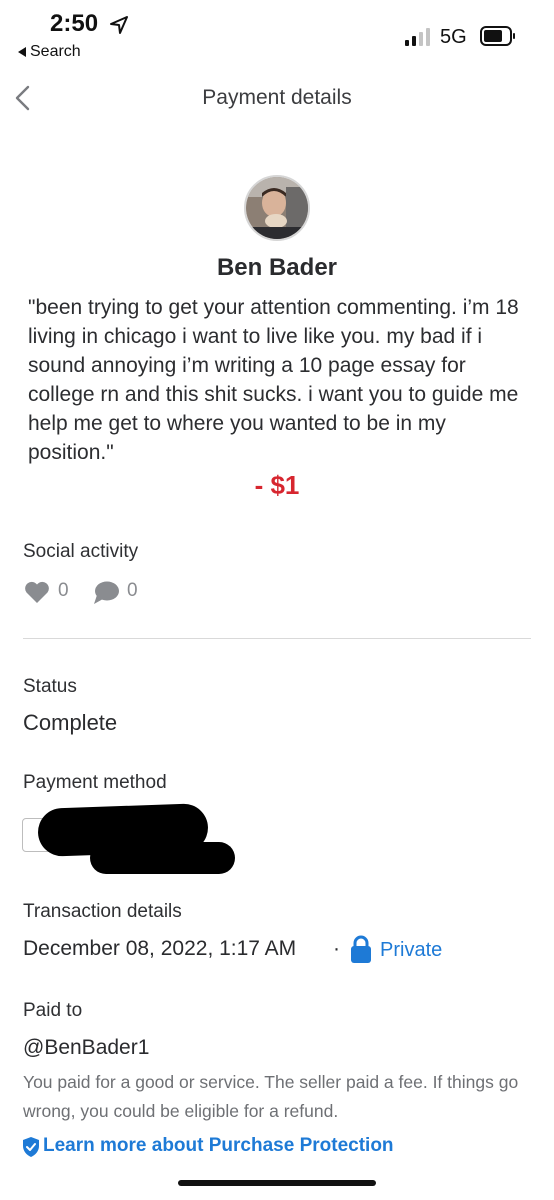 The height and width of the screenshot is (1200, 554). What do you see at coordinates (132, 590) in the screenshot?
I see `comment-count: 0` at bounding box center [132, 590].